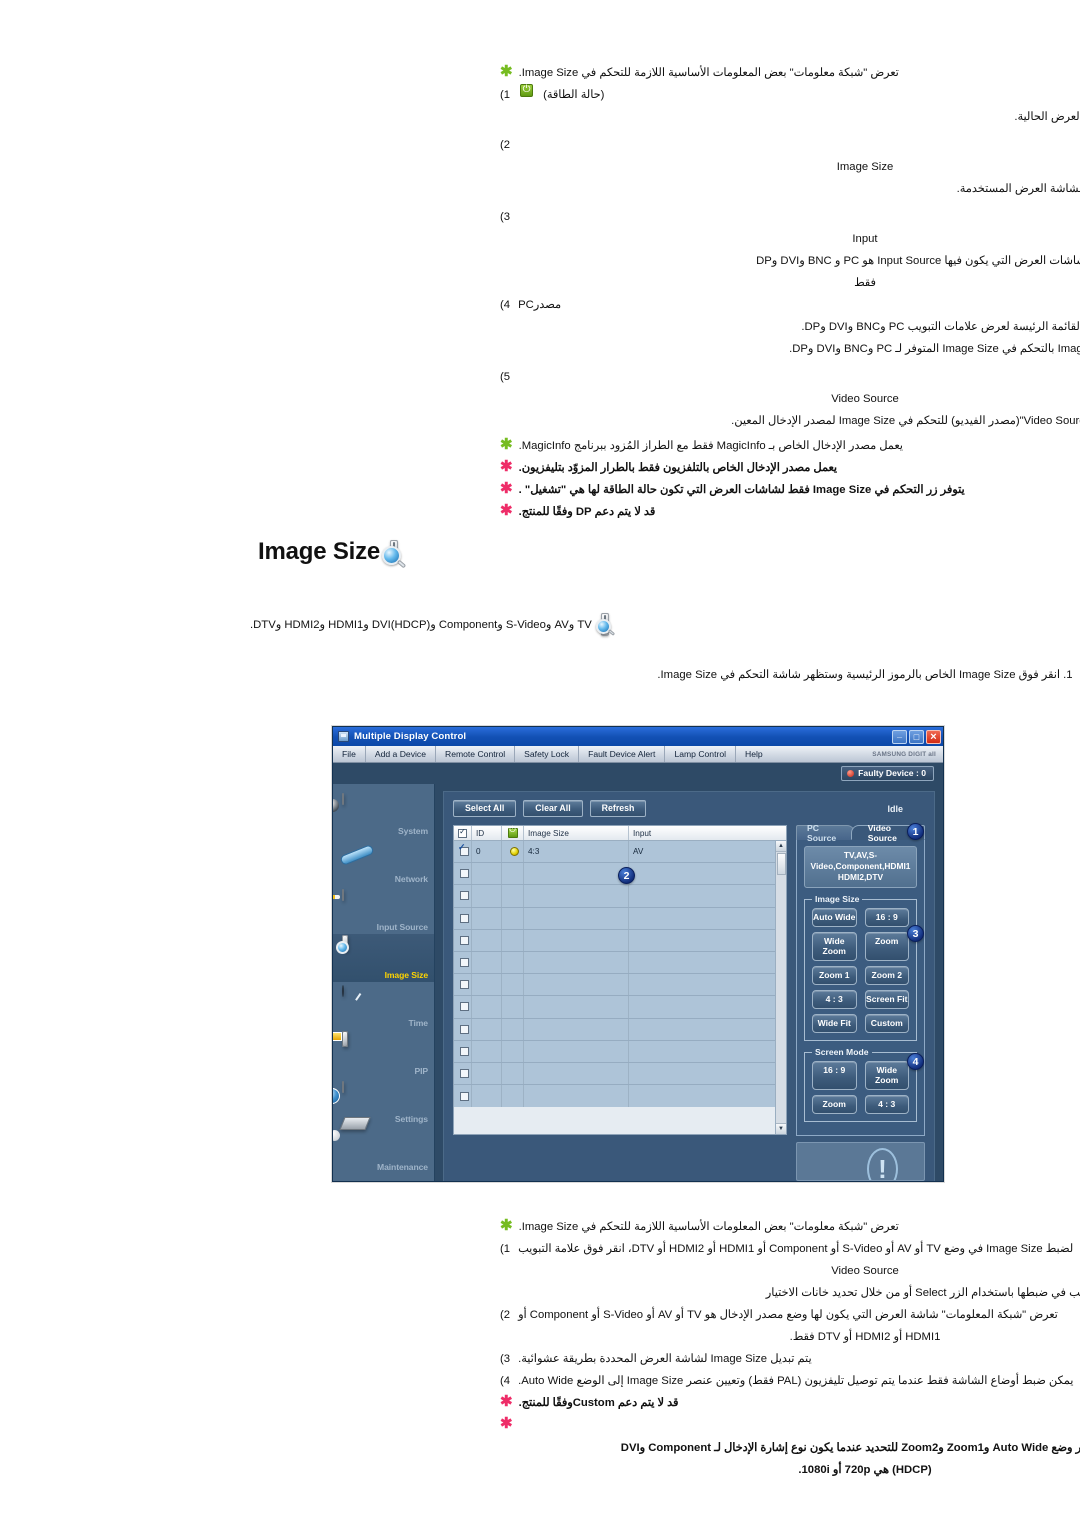 This screenshot has height=1527, width=1080. Describe the element at coordinates (576, 852) in the screenshot. I see `row-image-size: 4:3` at that location.